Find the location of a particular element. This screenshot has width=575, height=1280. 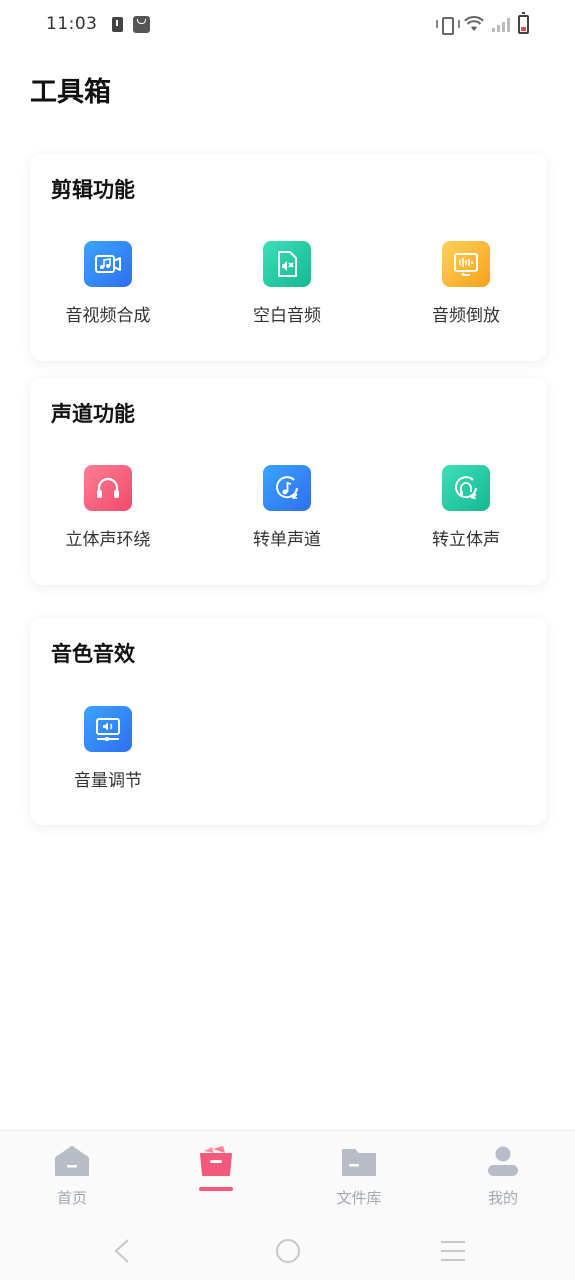

tool-volume-adjust: 音量调节 is located at coordinates (108, 748).